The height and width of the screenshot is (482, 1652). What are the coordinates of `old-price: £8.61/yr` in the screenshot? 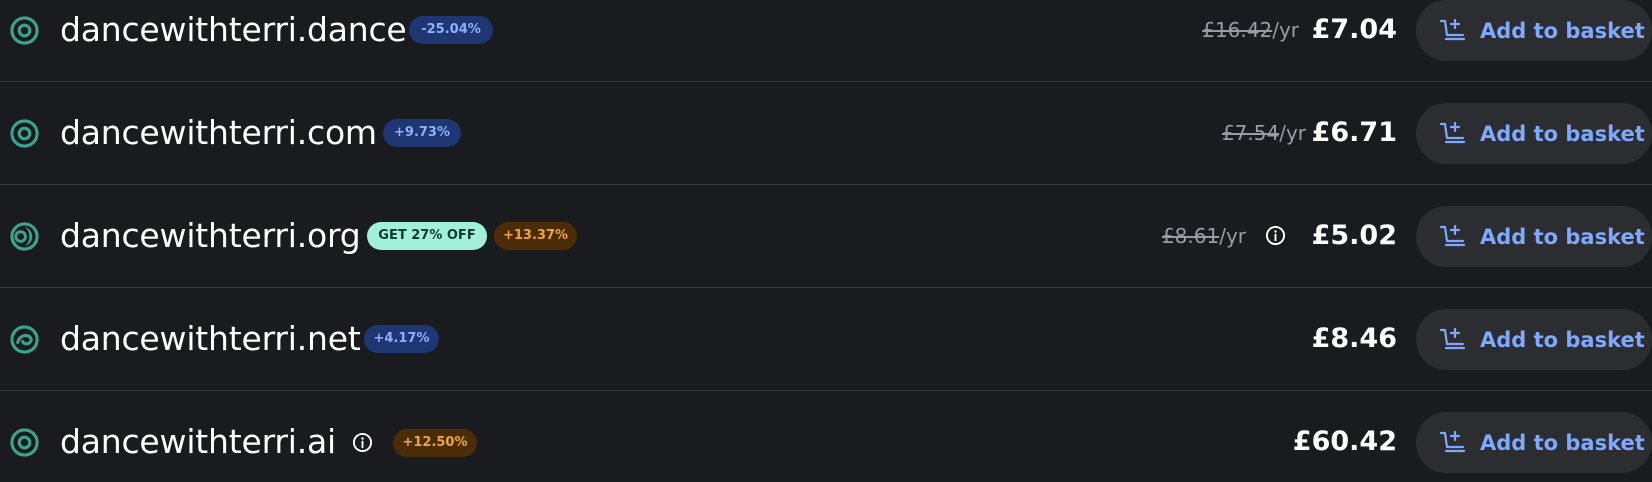 It's located at (1203, 236).